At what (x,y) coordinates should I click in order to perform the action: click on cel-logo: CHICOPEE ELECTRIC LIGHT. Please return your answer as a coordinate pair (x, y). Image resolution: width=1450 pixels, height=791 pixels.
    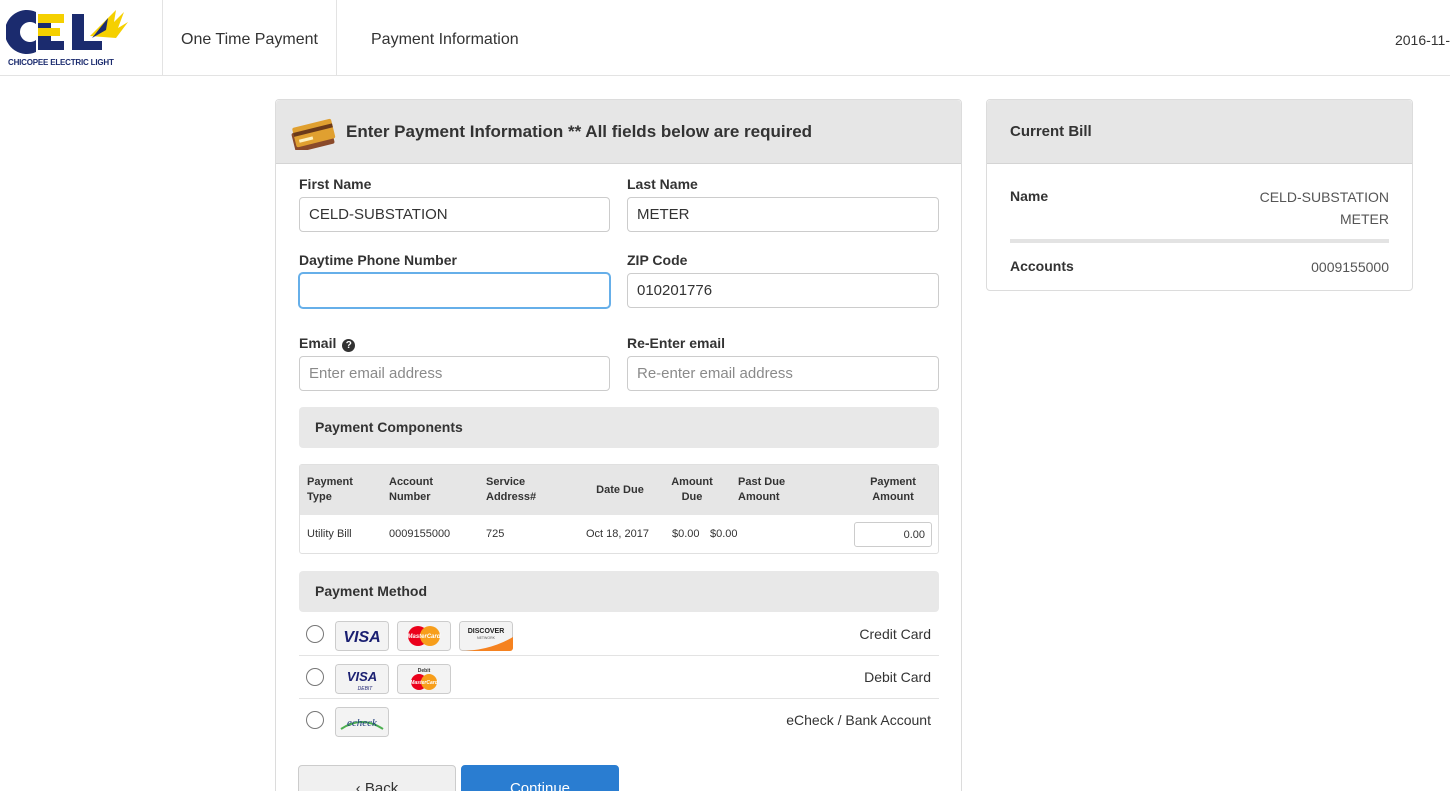
    Looking at the image, I should click on (81, 39).